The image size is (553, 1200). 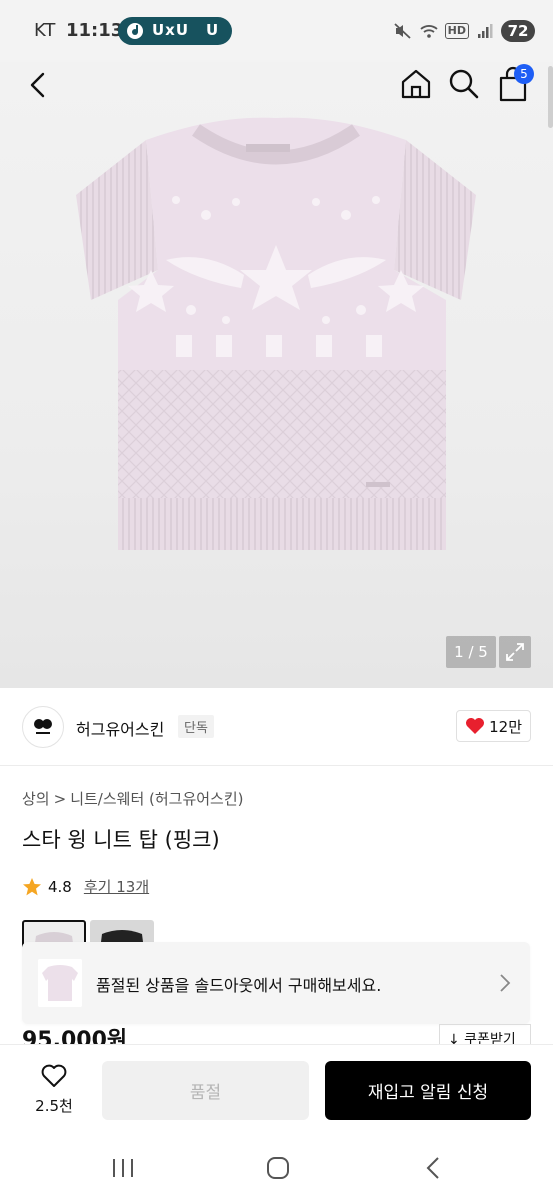 What do you see at coordinates (39, 85) in the screenshot?
I see `back-arrow-icon` at bounding box center [39, 85].